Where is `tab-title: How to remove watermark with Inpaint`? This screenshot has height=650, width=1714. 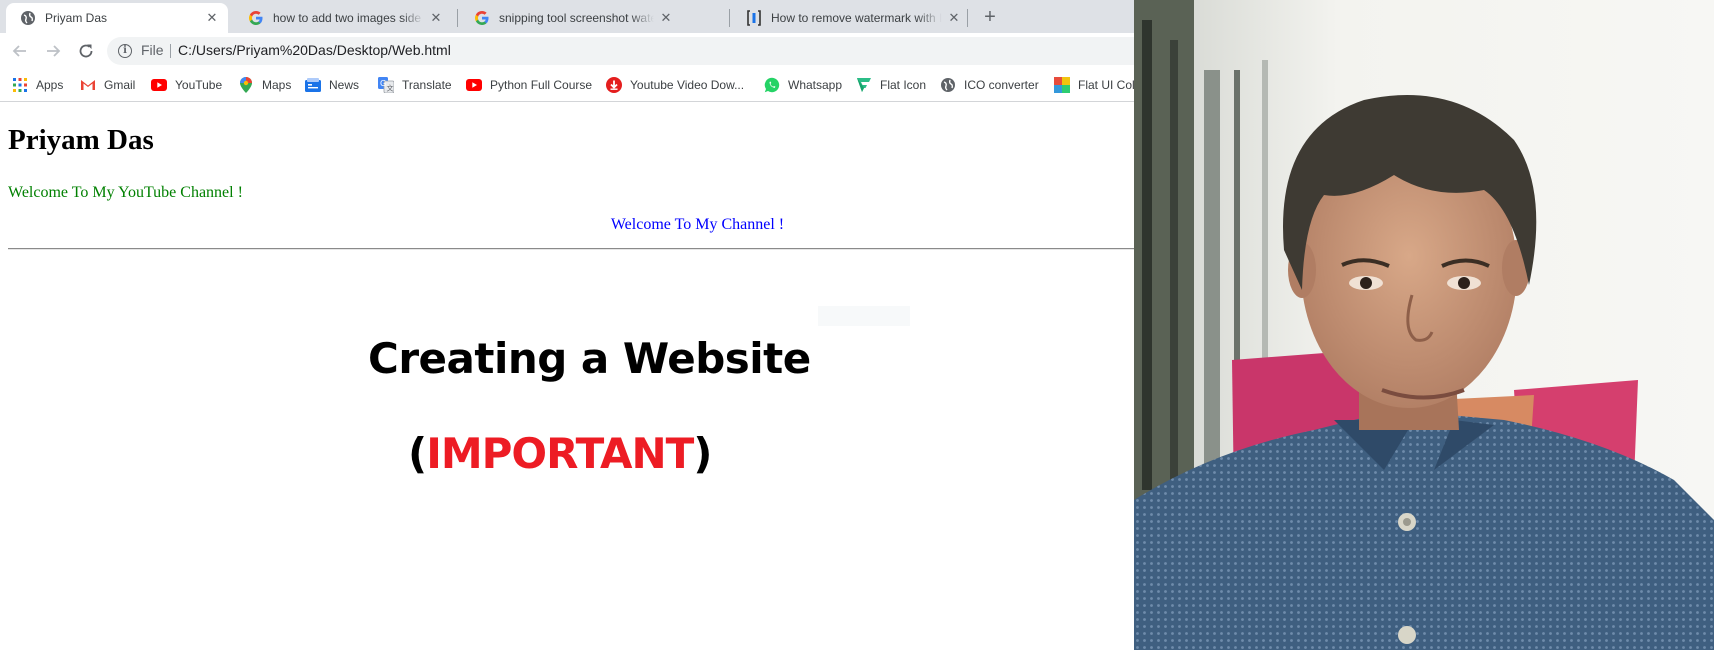
tab-title: How to remove watermark with Inpaint is located at coordinates (856, 18).